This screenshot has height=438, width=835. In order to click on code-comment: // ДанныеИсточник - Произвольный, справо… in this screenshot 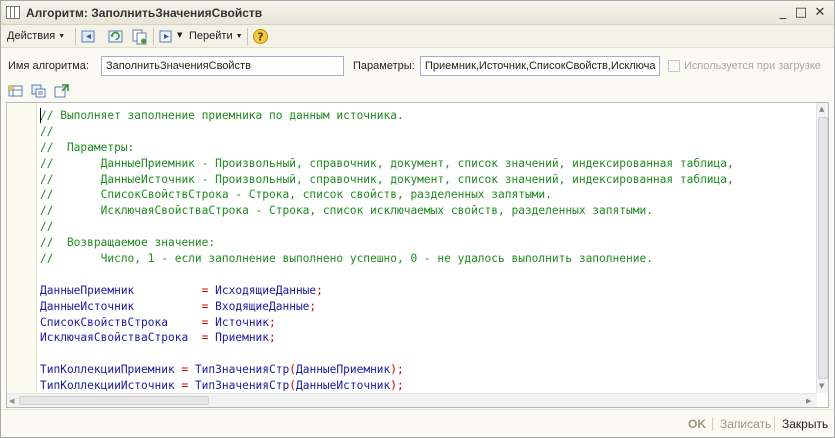, I will do `click(387, 179)`.